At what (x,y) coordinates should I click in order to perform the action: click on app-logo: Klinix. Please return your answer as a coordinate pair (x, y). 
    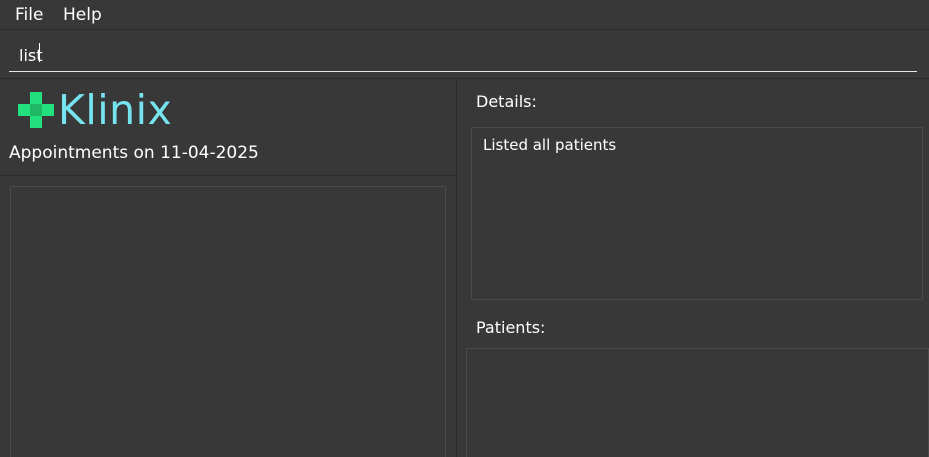
    Looking at the image, I should click on (95, 110).